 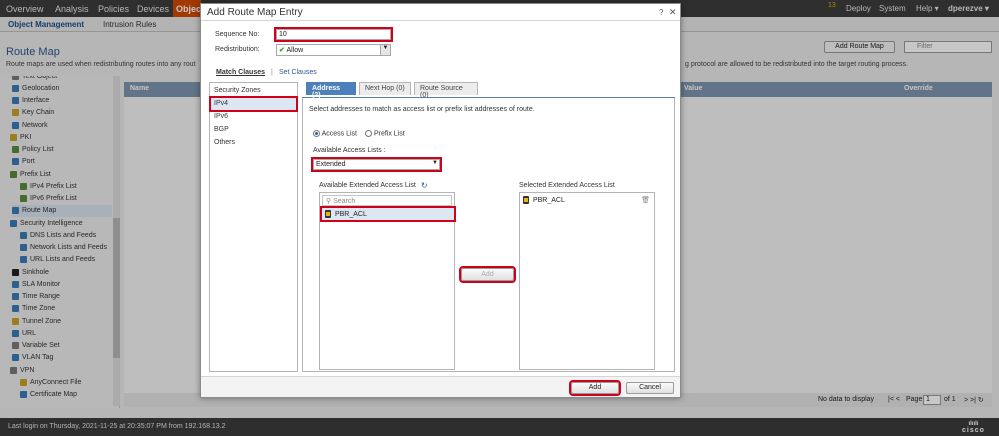 What do you see at coordinates (440, 20) in the screenshot?
I see `title-divider` at bounding box center [440, 20].